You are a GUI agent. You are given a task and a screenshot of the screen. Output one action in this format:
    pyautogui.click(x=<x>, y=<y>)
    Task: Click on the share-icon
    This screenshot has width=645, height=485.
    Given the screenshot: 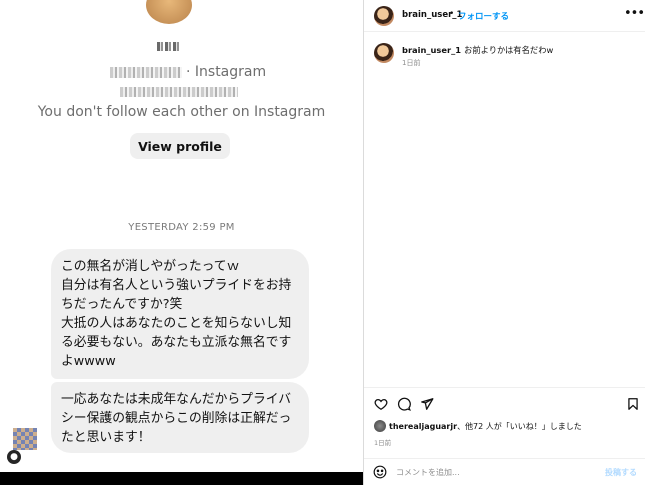 What is the action you would take?
    pyautogui.click(x=427, y=404)
    